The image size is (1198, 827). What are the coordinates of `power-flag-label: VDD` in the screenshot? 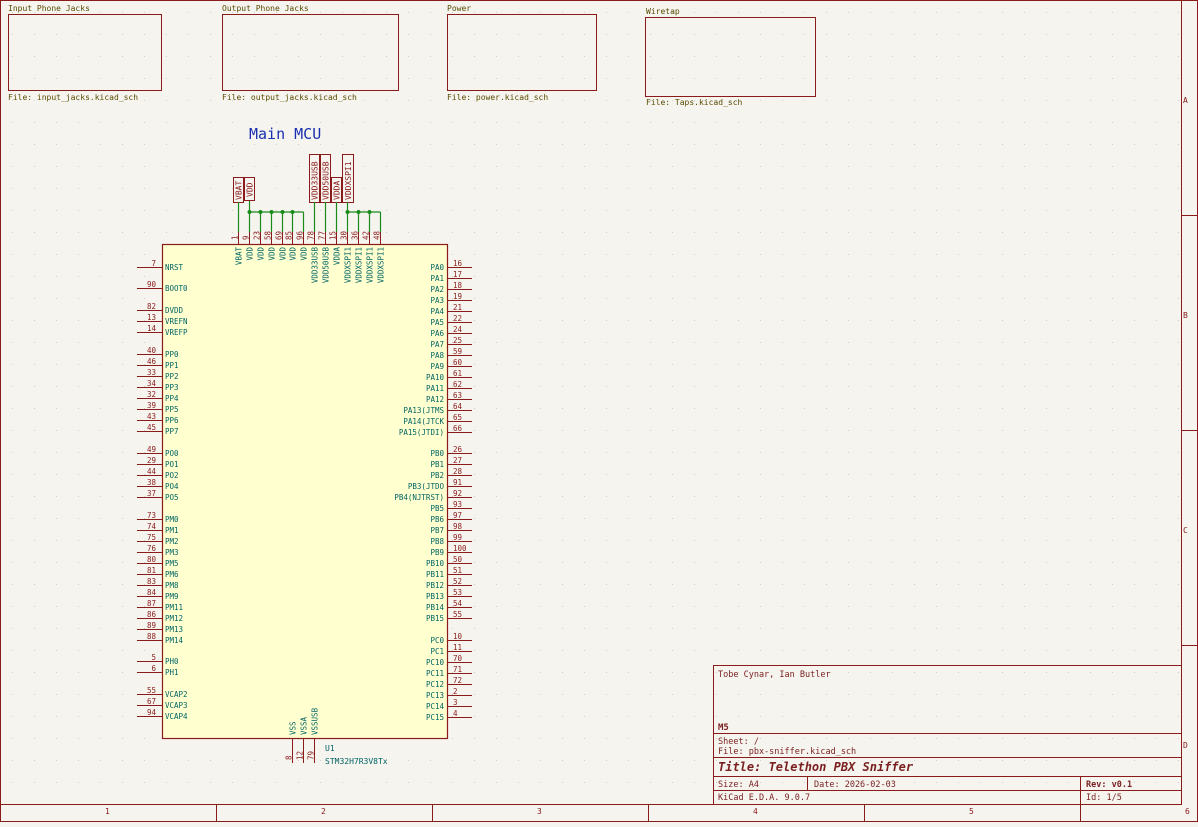 It's located at (250, 189).